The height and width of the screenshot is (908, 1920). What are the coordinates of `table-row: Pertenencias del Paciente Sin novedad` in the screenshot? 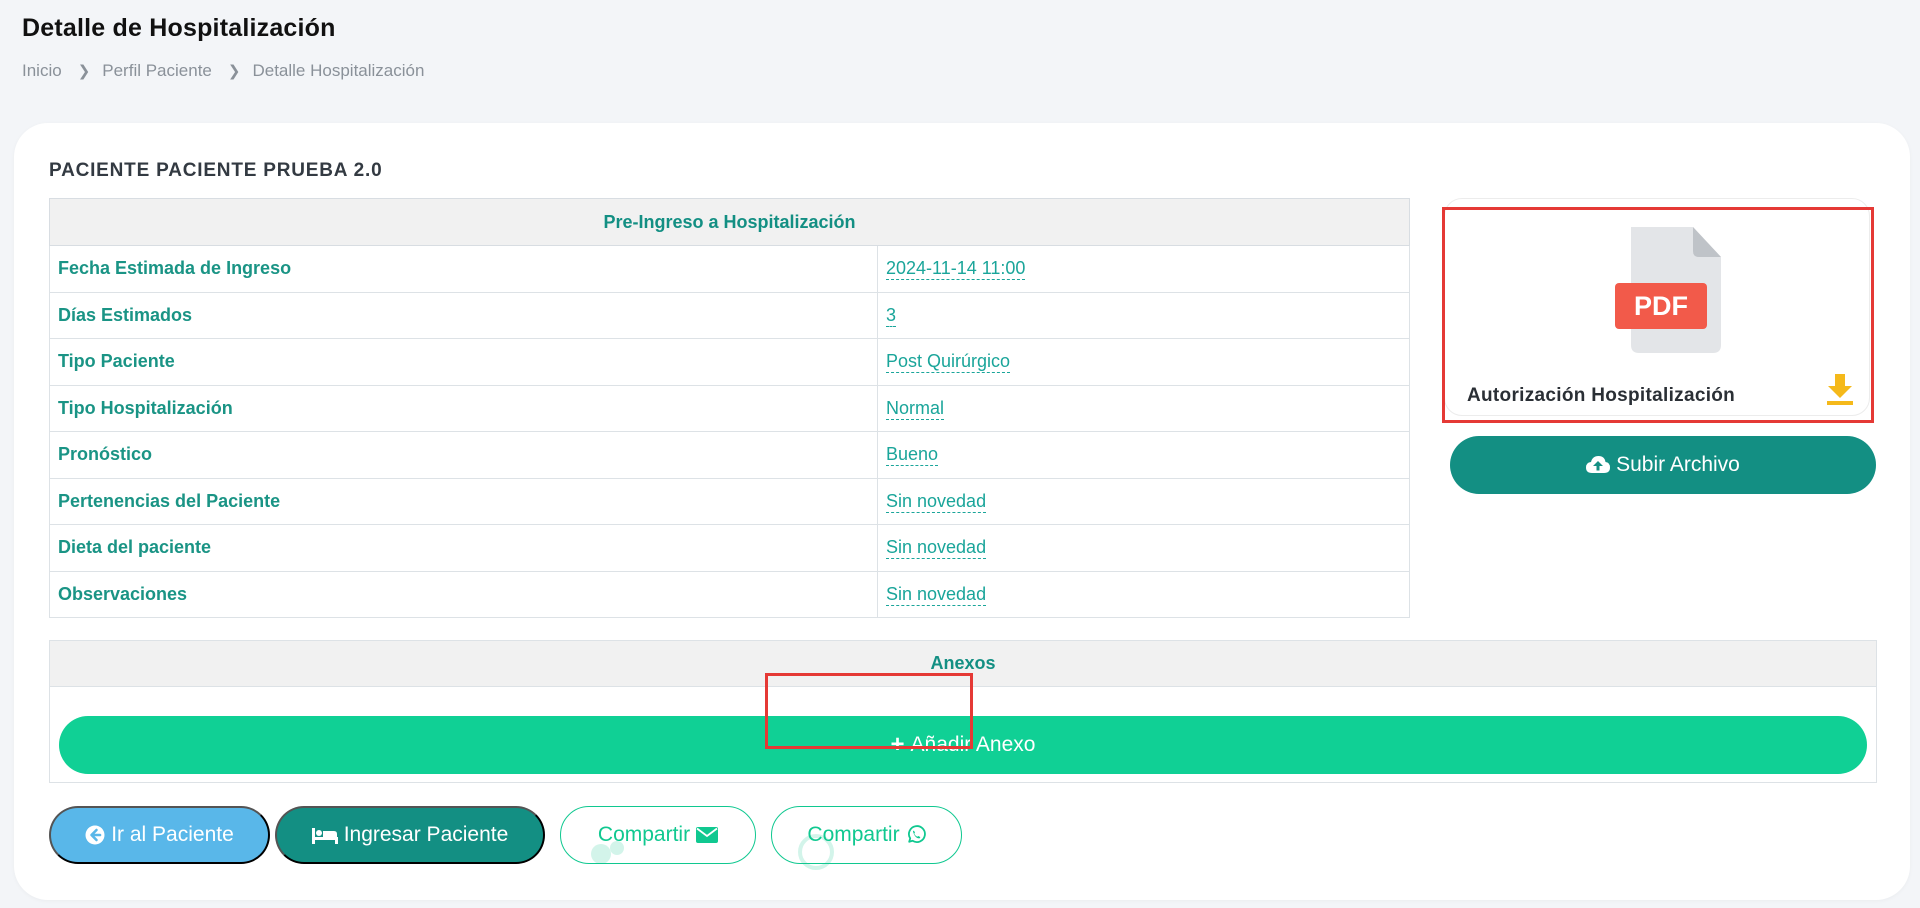 It's located at (729, 501).